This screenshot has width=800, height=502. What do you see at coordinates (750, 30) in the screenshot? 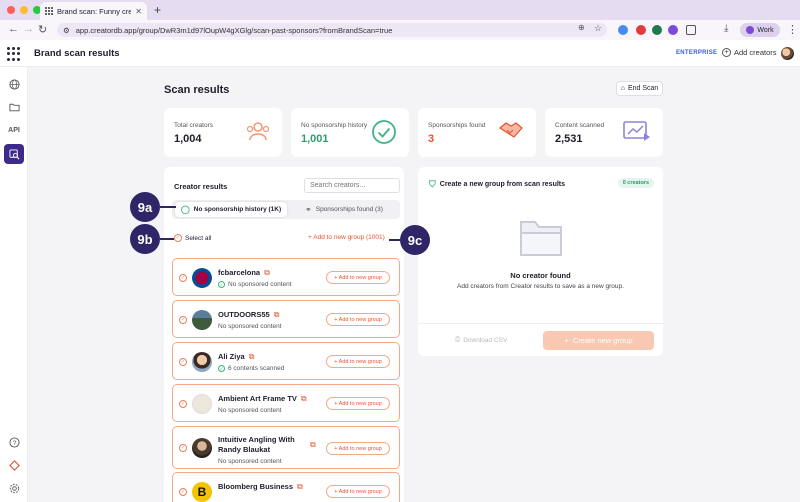
I see `profile-avatar-icon` at bounding box center [750, 30].